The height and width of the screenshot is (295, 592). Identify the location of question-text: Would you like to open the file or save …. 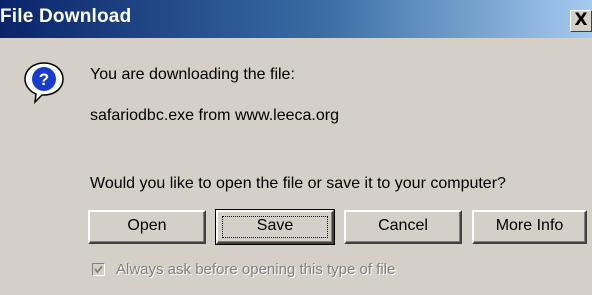
(298, 183).